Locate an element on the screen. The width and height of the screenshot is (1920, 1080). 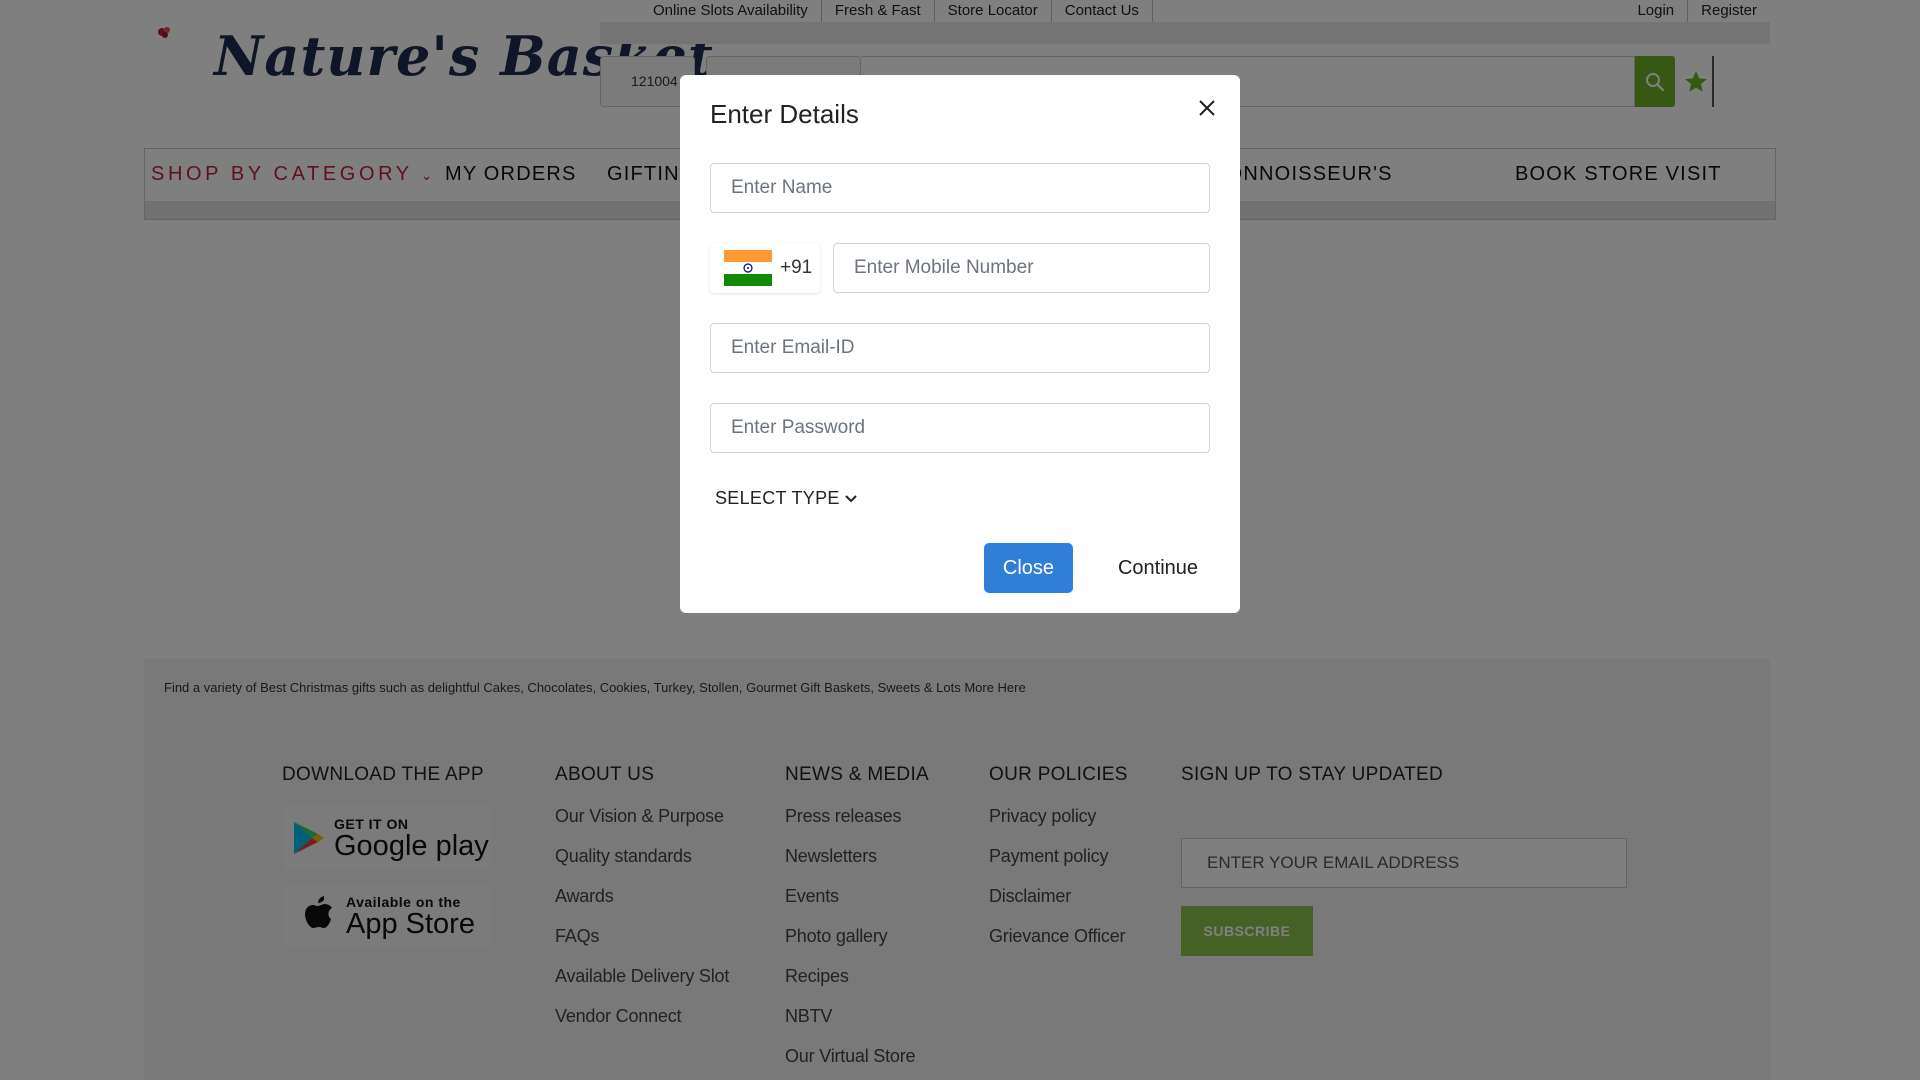
close-icon is located at coordinates (1207, 108).